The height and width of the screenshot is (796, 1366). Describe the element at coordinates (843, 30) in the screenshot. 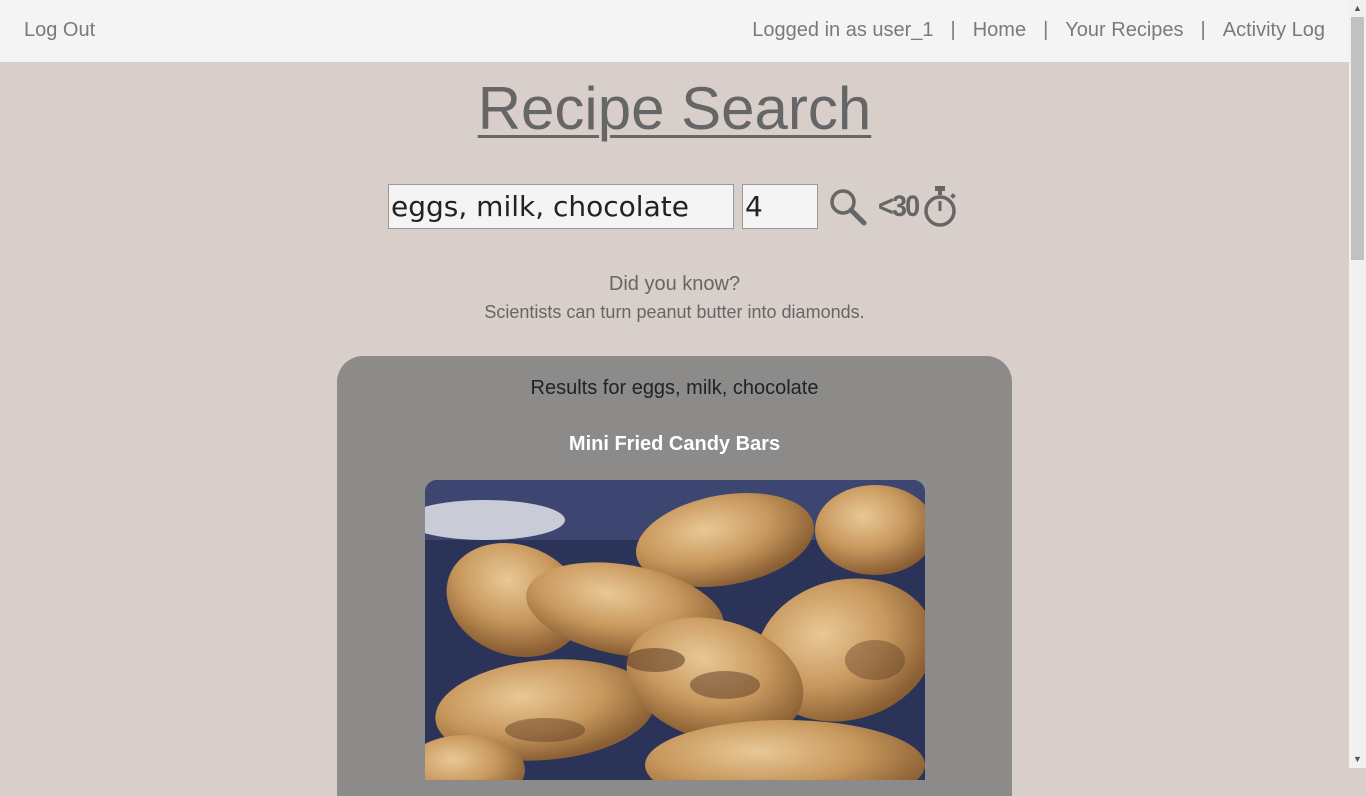

I see `logged-in-label: Logged in as user_1` at that location.